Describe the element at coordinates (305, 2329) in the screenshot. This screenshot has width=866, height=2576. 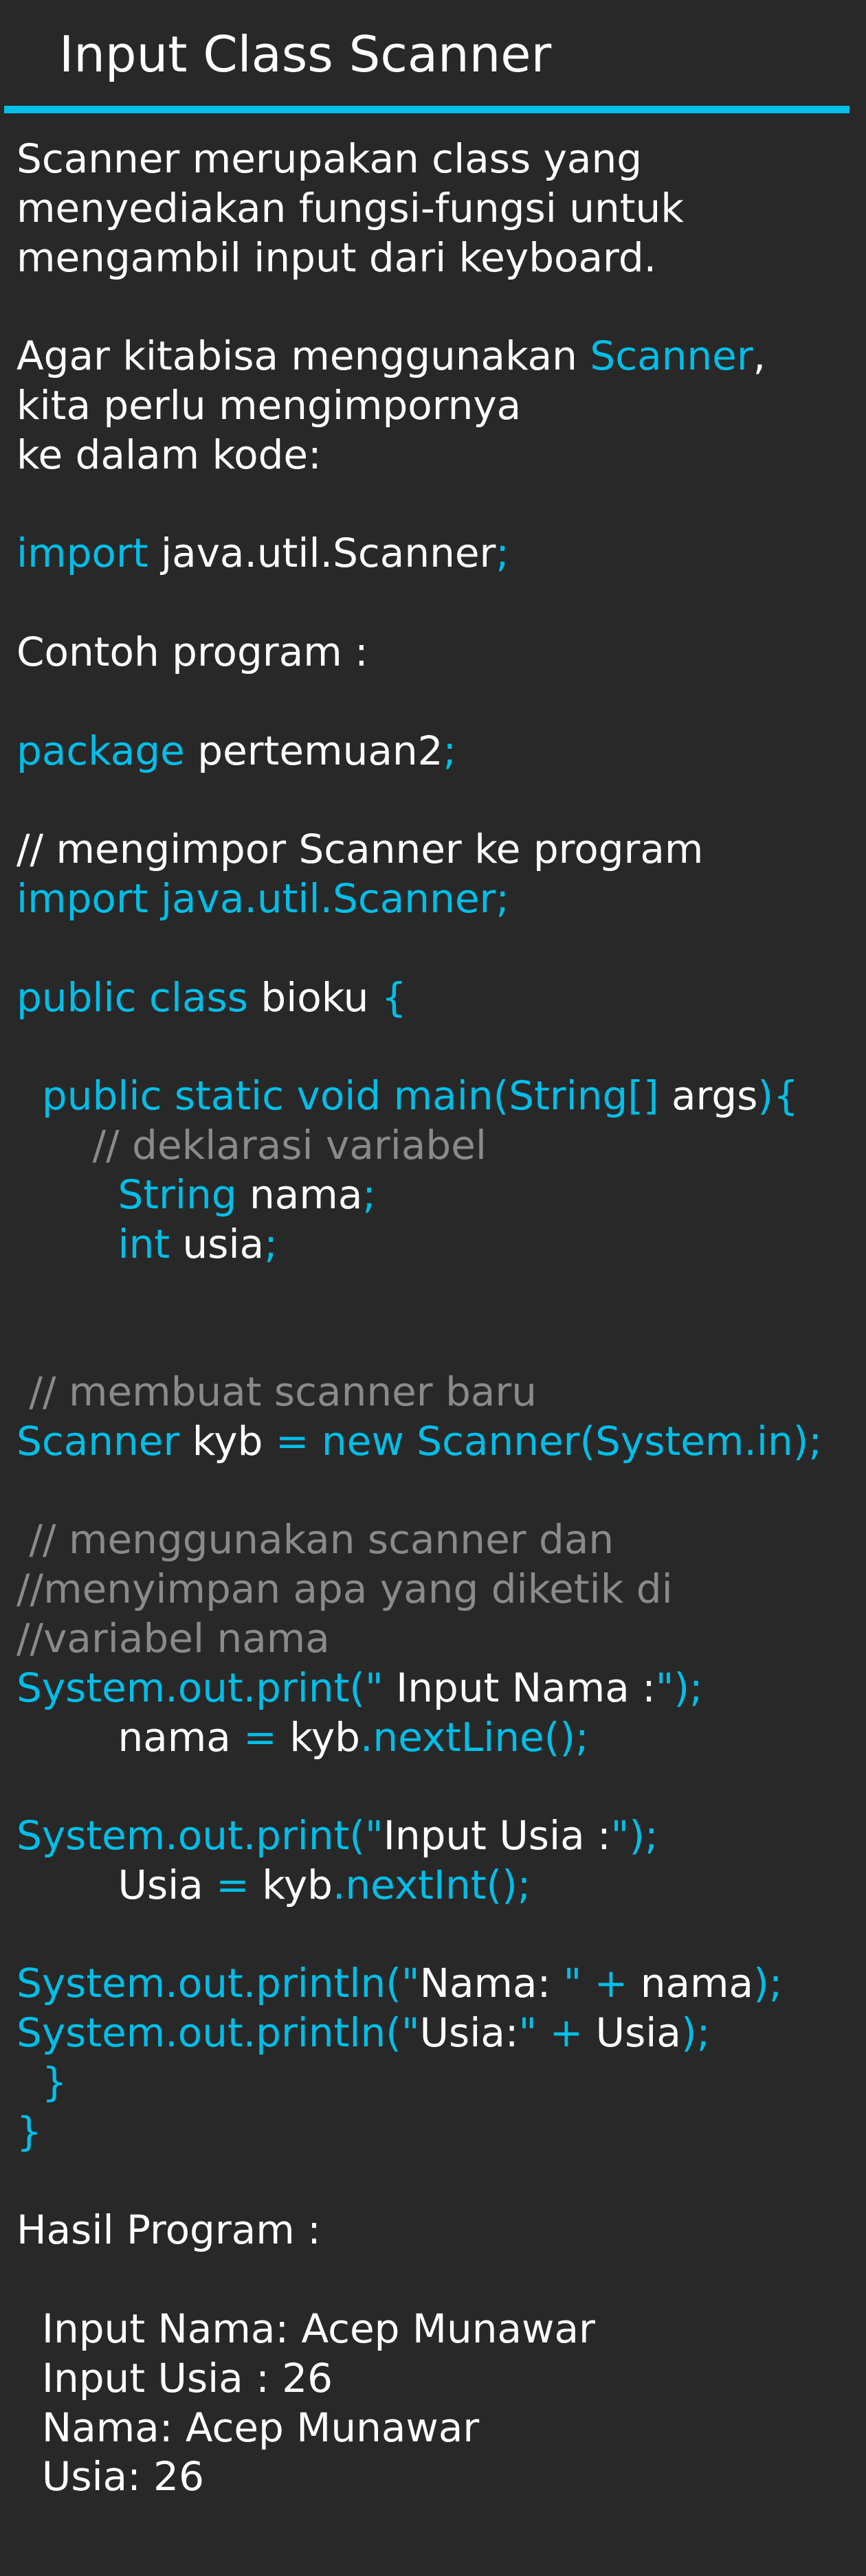
I see `content-line: Input Nama: Acep Munawar` at that location.